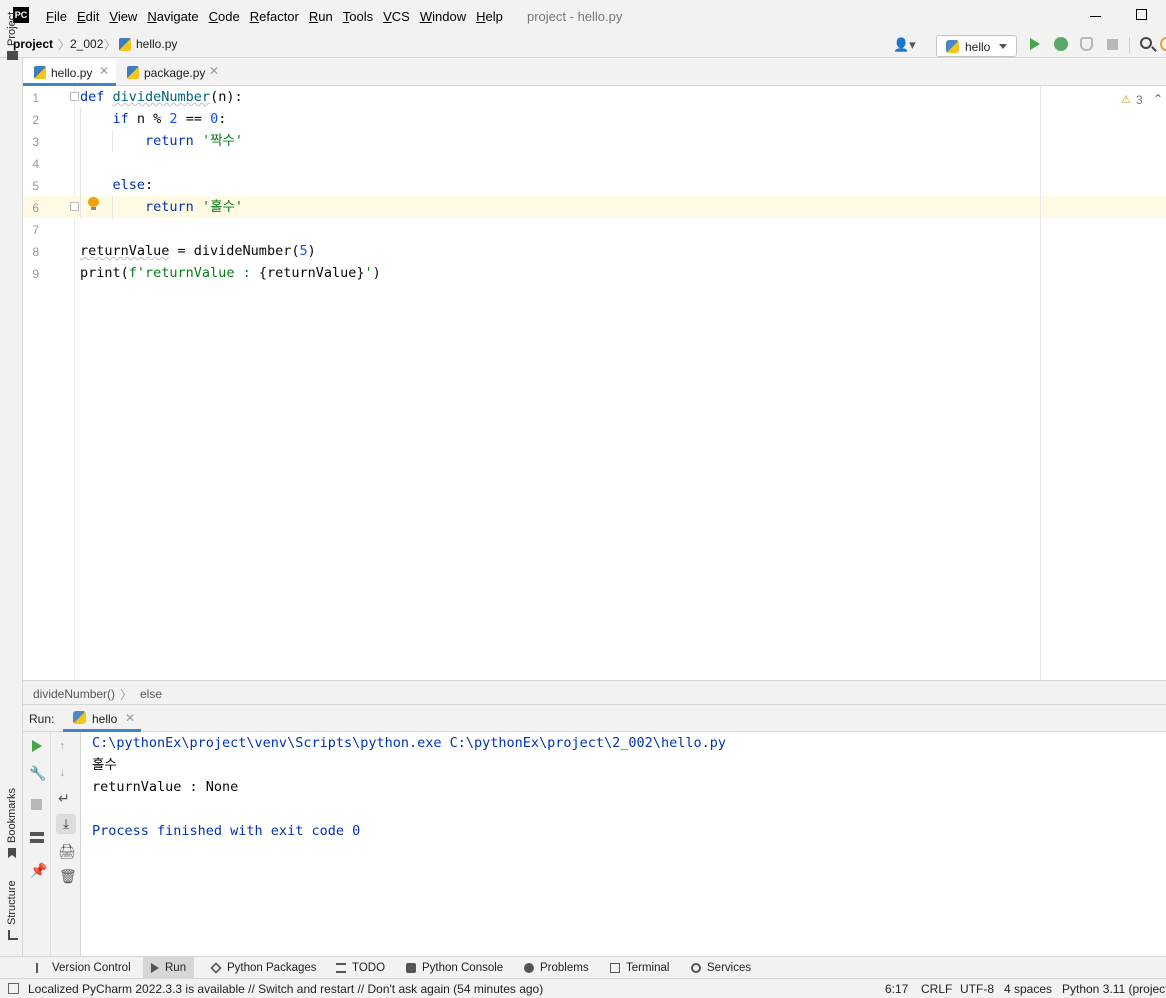 The height and width of the screenshot is (998, 1166). I want to click on menu-navigate: Navigate, so click(172, 16).